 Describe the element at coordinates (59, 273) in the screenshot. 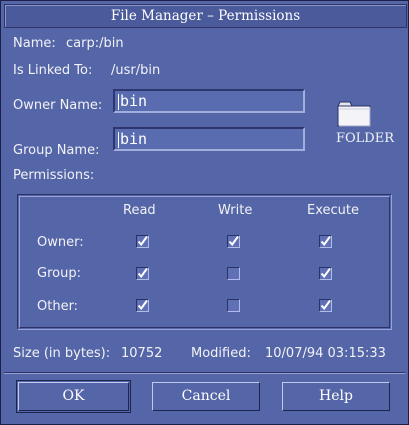

I see `row-group-label: Group:` at that location.